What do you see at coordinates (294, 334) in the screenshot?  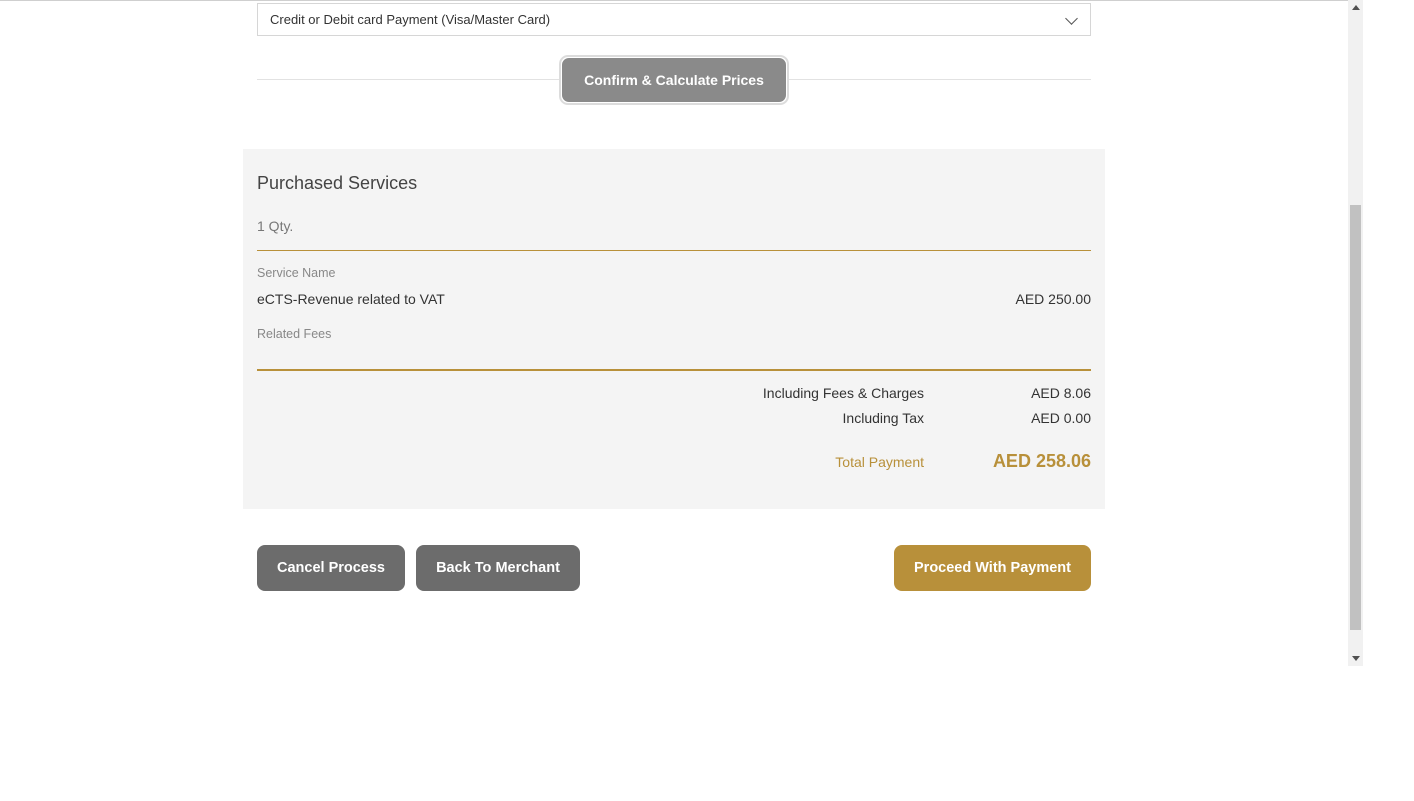 I see `related-fees-label: Related Fees` at bounding box center [294, 334].